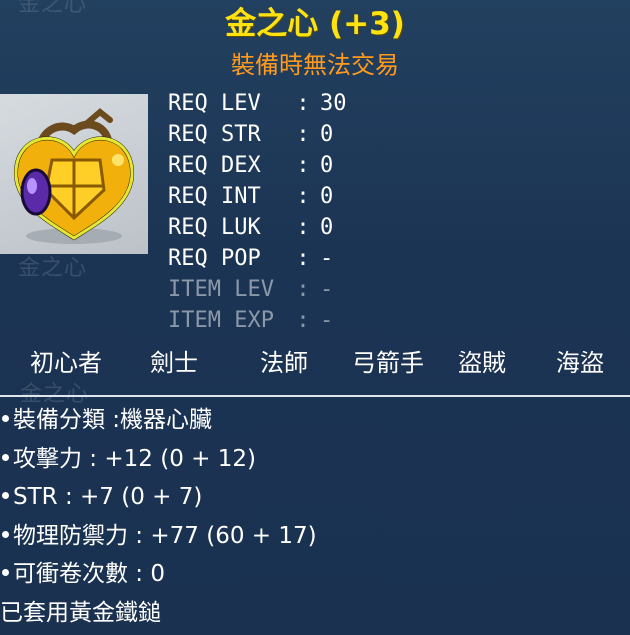 The height and width of the screenshot is (635, 630). Describe the element at coordinates (251, 134) in the screenshot. I see `req-str: REQ STR:0` at that location.